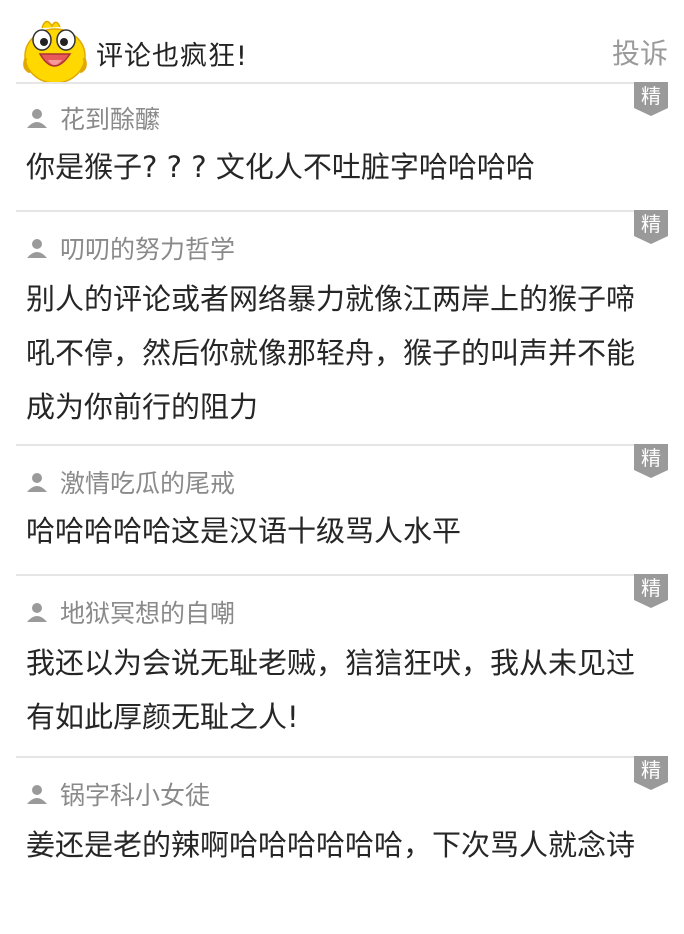 This screenshot has height=934, width=684. I want to click on author-name: 花到酴醿, so click(110, 119).